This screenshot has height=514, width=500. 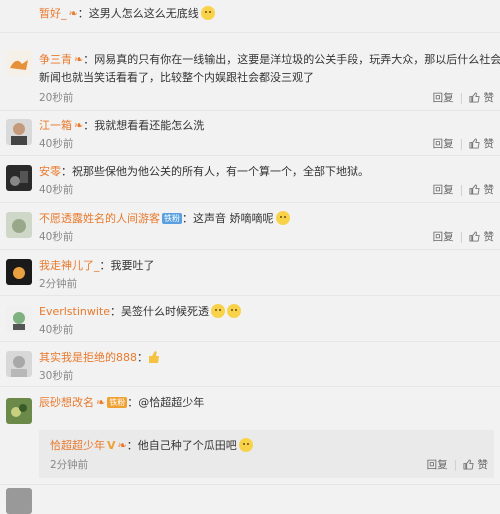 What do you see at coordinates (69, 465) in the screenshot?
I see `reply-time: 2分钟前` at bounding box center [69, 465].